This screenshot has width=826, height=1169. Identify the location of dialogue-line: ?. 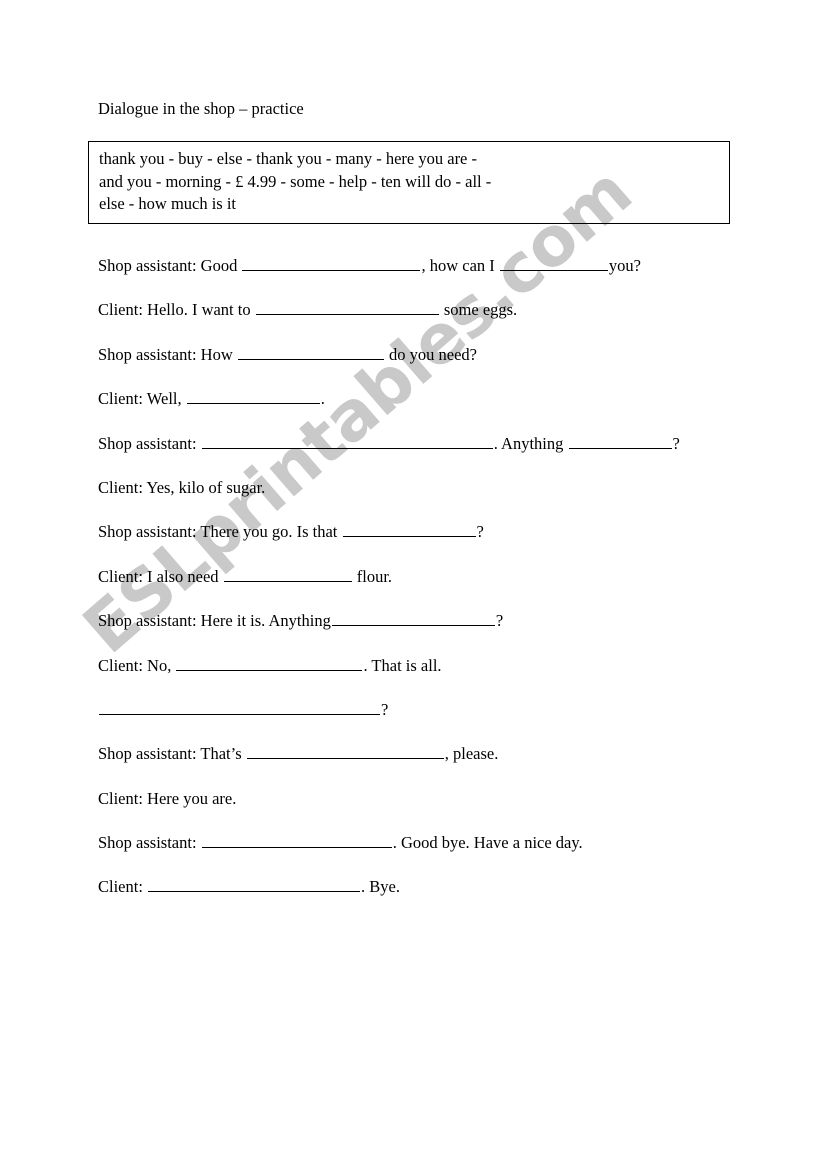
(428, 721).